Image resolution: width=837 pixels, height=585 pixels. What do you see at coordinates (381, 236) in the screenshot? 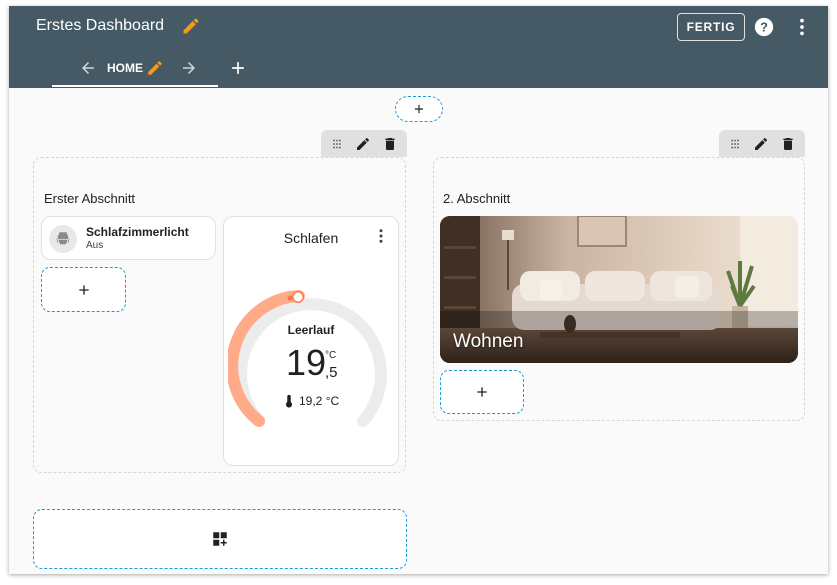
I see `more-icon` at bounding box center [381, 236].